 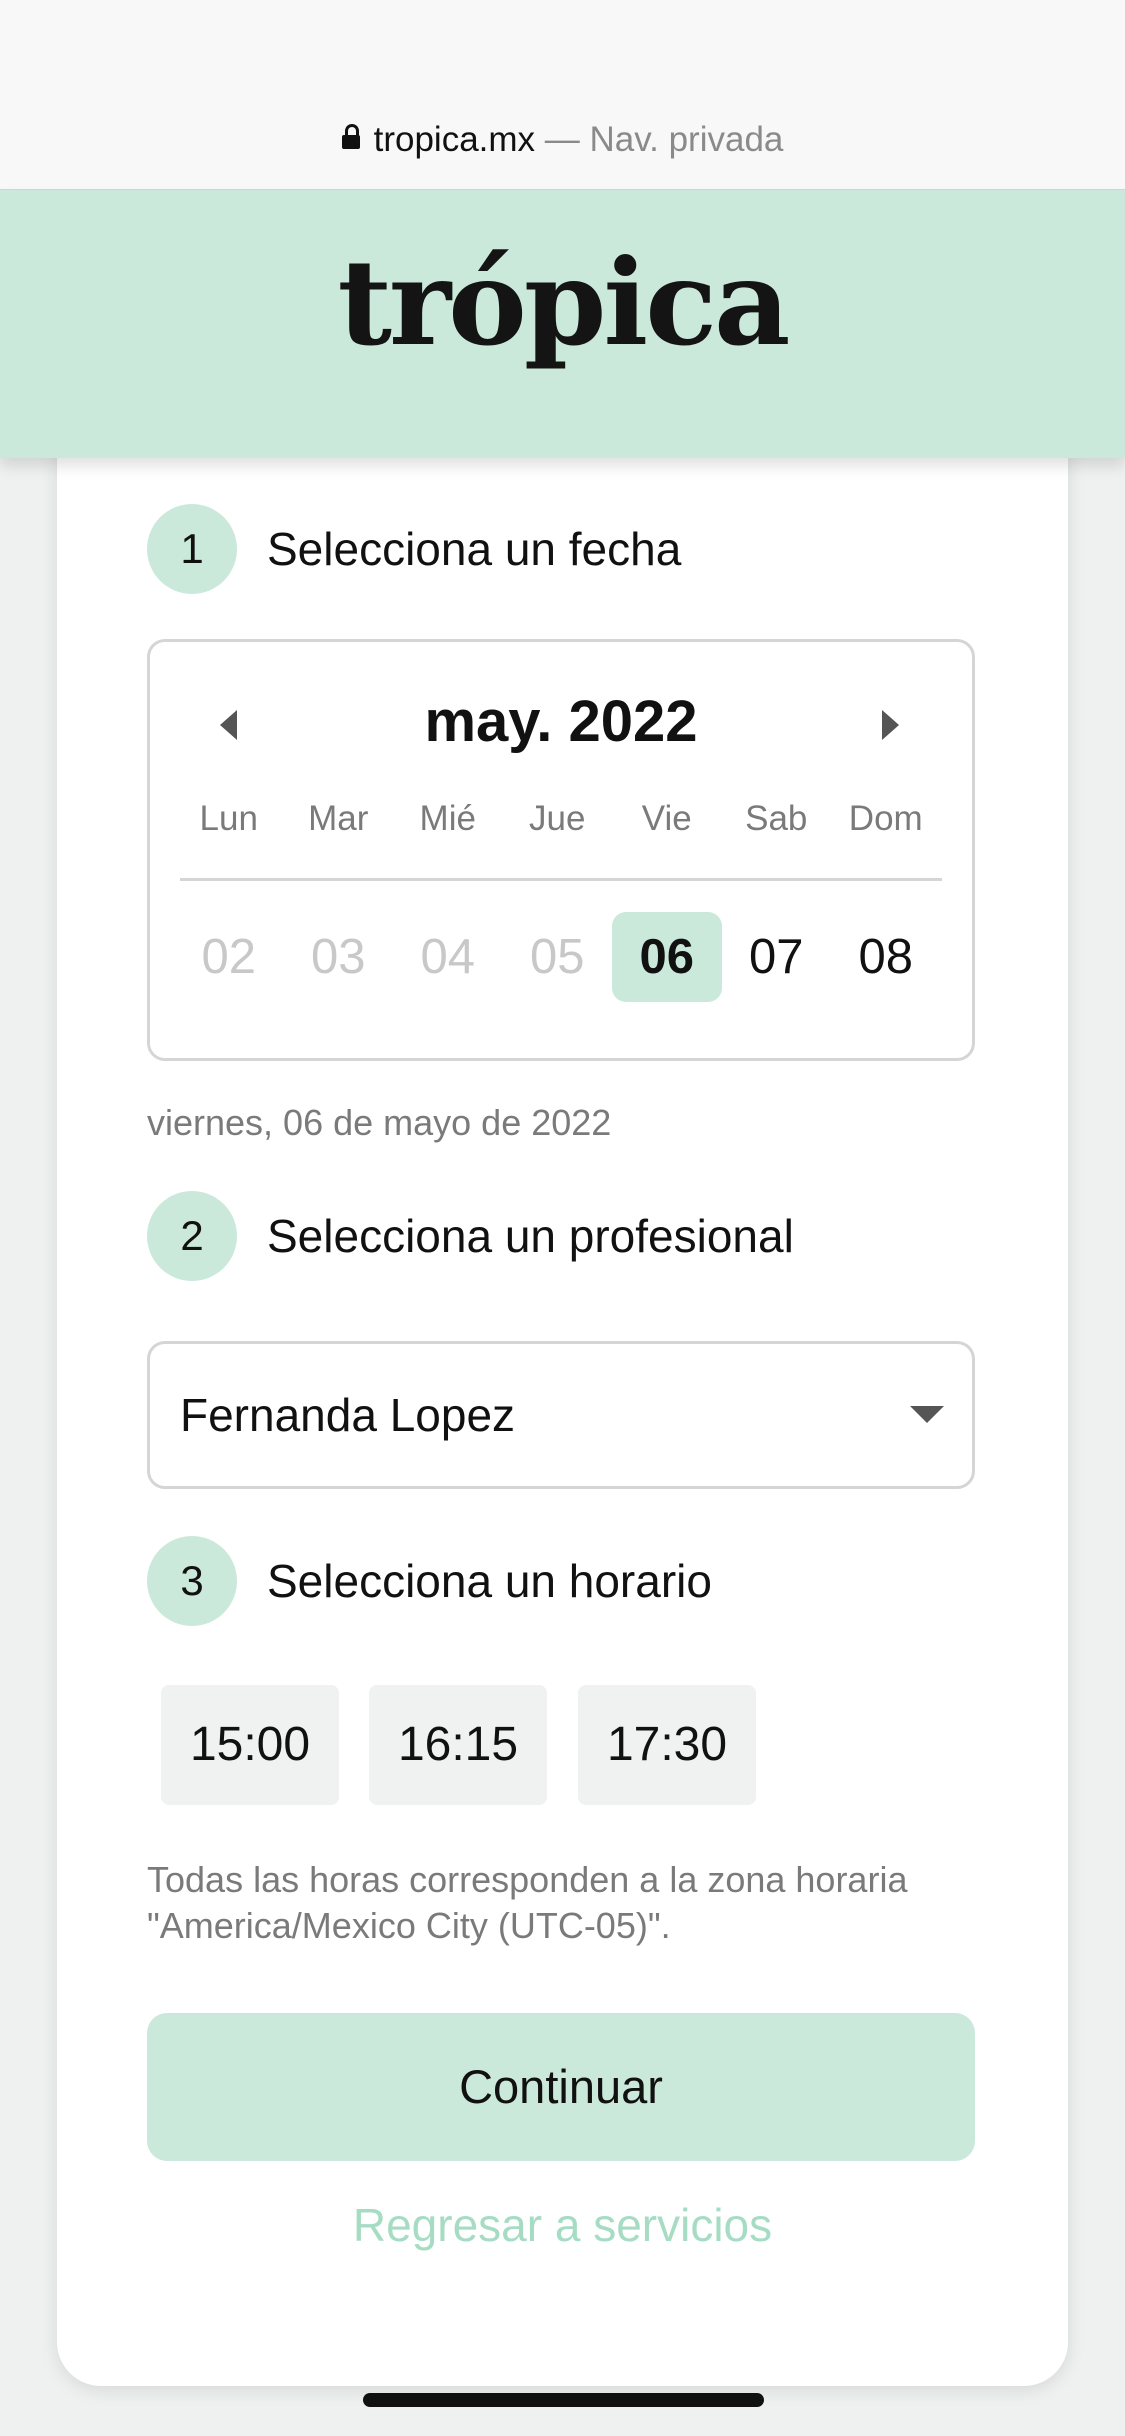 I want to click on day-04: 04, so click(x=447, y=957).